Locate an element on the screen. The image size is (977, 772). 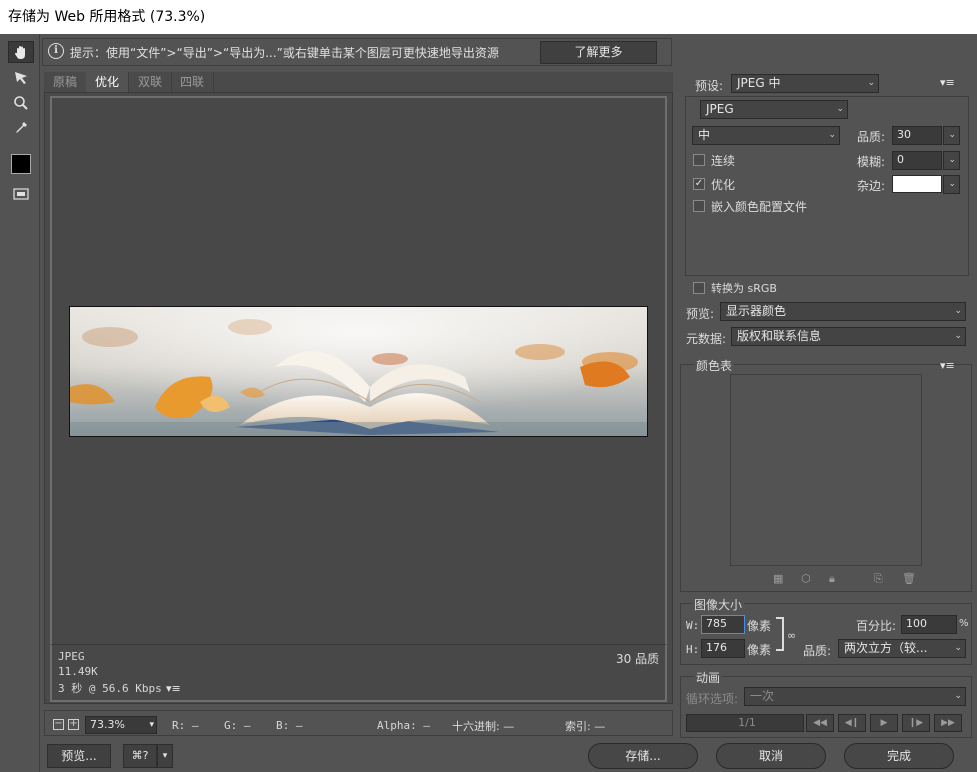
learn-more-button: 了解更多 is located at coordinates (598, 52).